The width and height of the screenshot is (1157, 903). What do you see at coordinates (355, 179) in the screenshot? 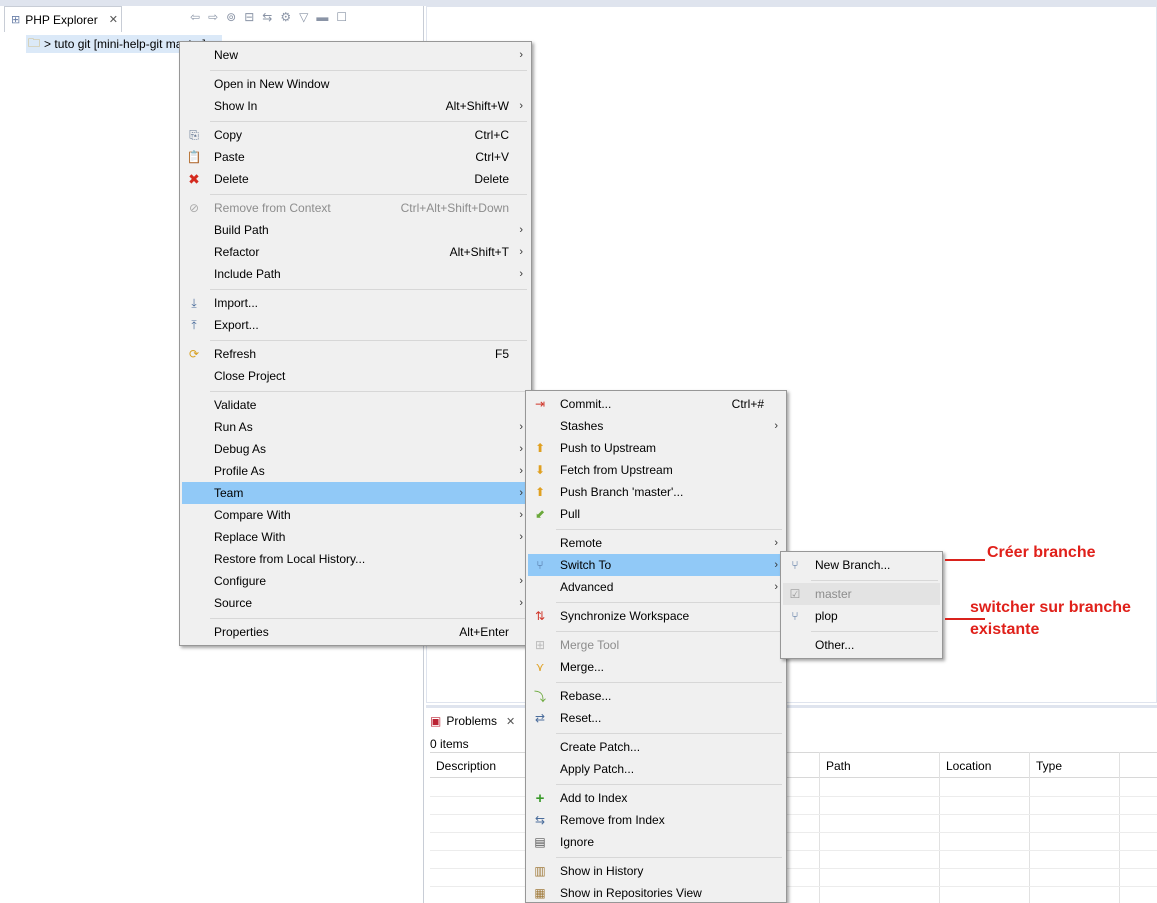
I see `menu-item-delete: ✖ Delete Delete` at bounding box center [355, 179].